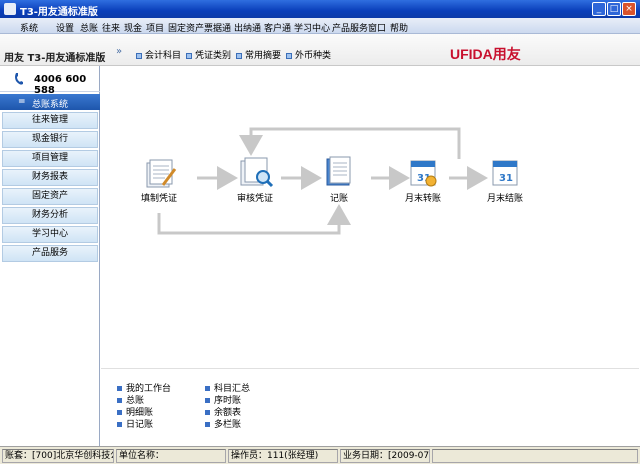 This screenshot has width=640, height=464. Describe the element at coordinates (50, 215) in the screenshot. I see `sidebar-item-analysis: 财务分析` at that location.